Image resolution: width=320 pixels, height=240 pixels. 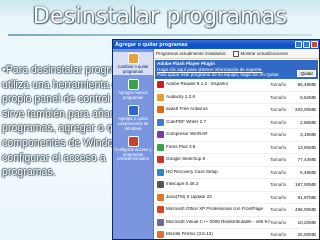 I want to click on program-size: 3,18MB, so click(x=308, y=135).